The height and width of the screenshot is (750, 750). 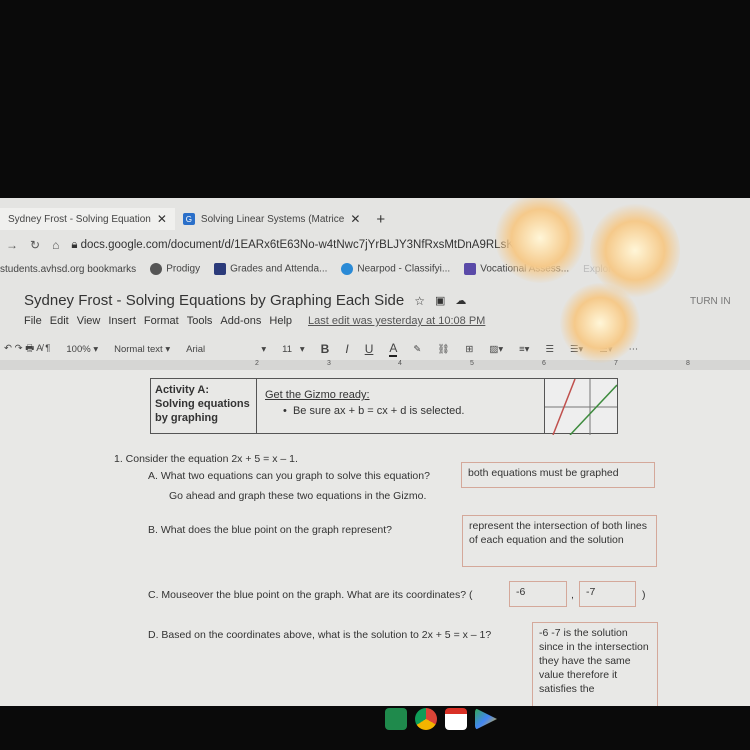 I want to click on light-glare, so click(x=600, y=323).